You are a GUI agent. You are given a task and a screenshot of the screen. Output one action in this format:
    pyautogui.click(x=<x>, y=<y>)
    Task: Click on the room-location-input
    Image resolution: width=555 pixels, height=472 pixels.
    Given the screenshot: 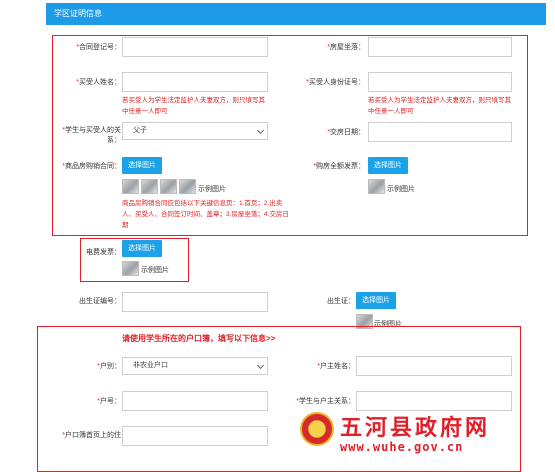 What is the action you would take?
    pyautogui.click(x=440, y=47)
    